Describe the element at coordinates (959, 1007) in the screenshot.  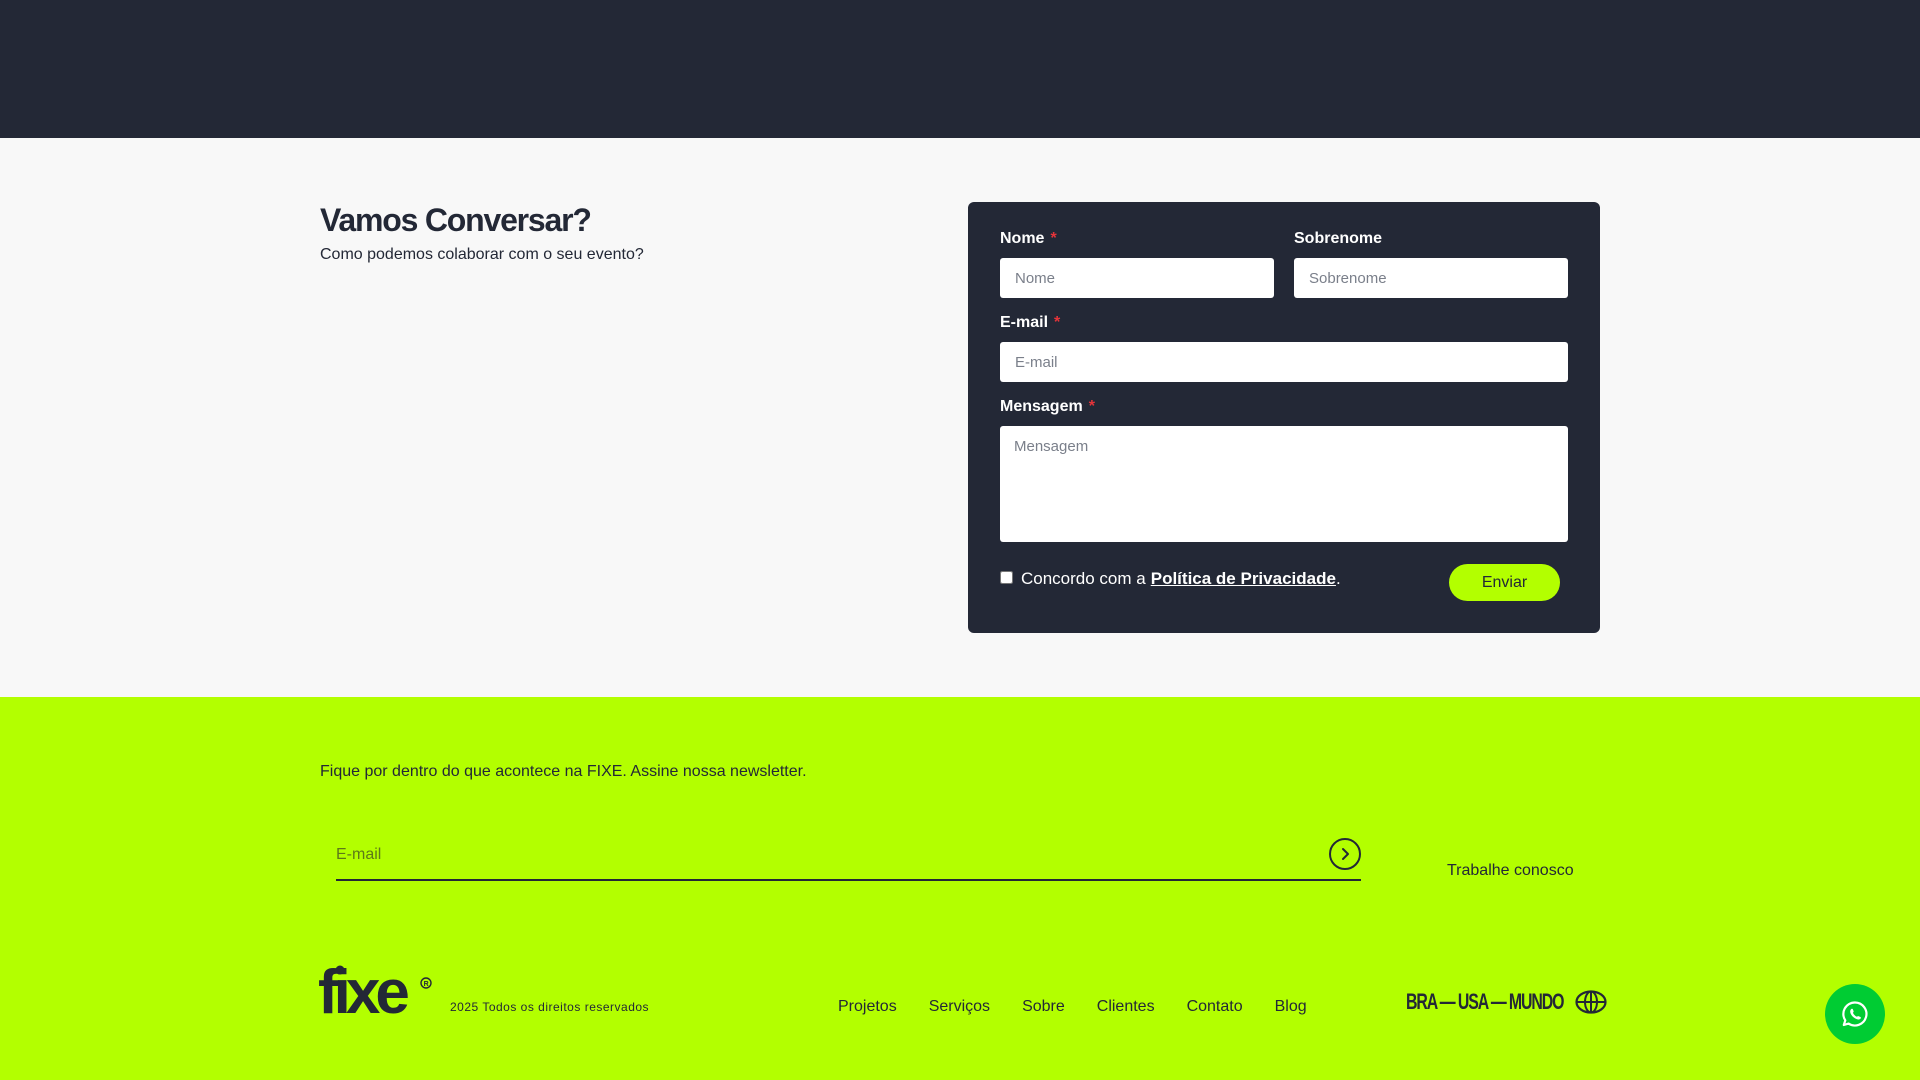
I see `footer-nav-servicos: Serviços` at that location.